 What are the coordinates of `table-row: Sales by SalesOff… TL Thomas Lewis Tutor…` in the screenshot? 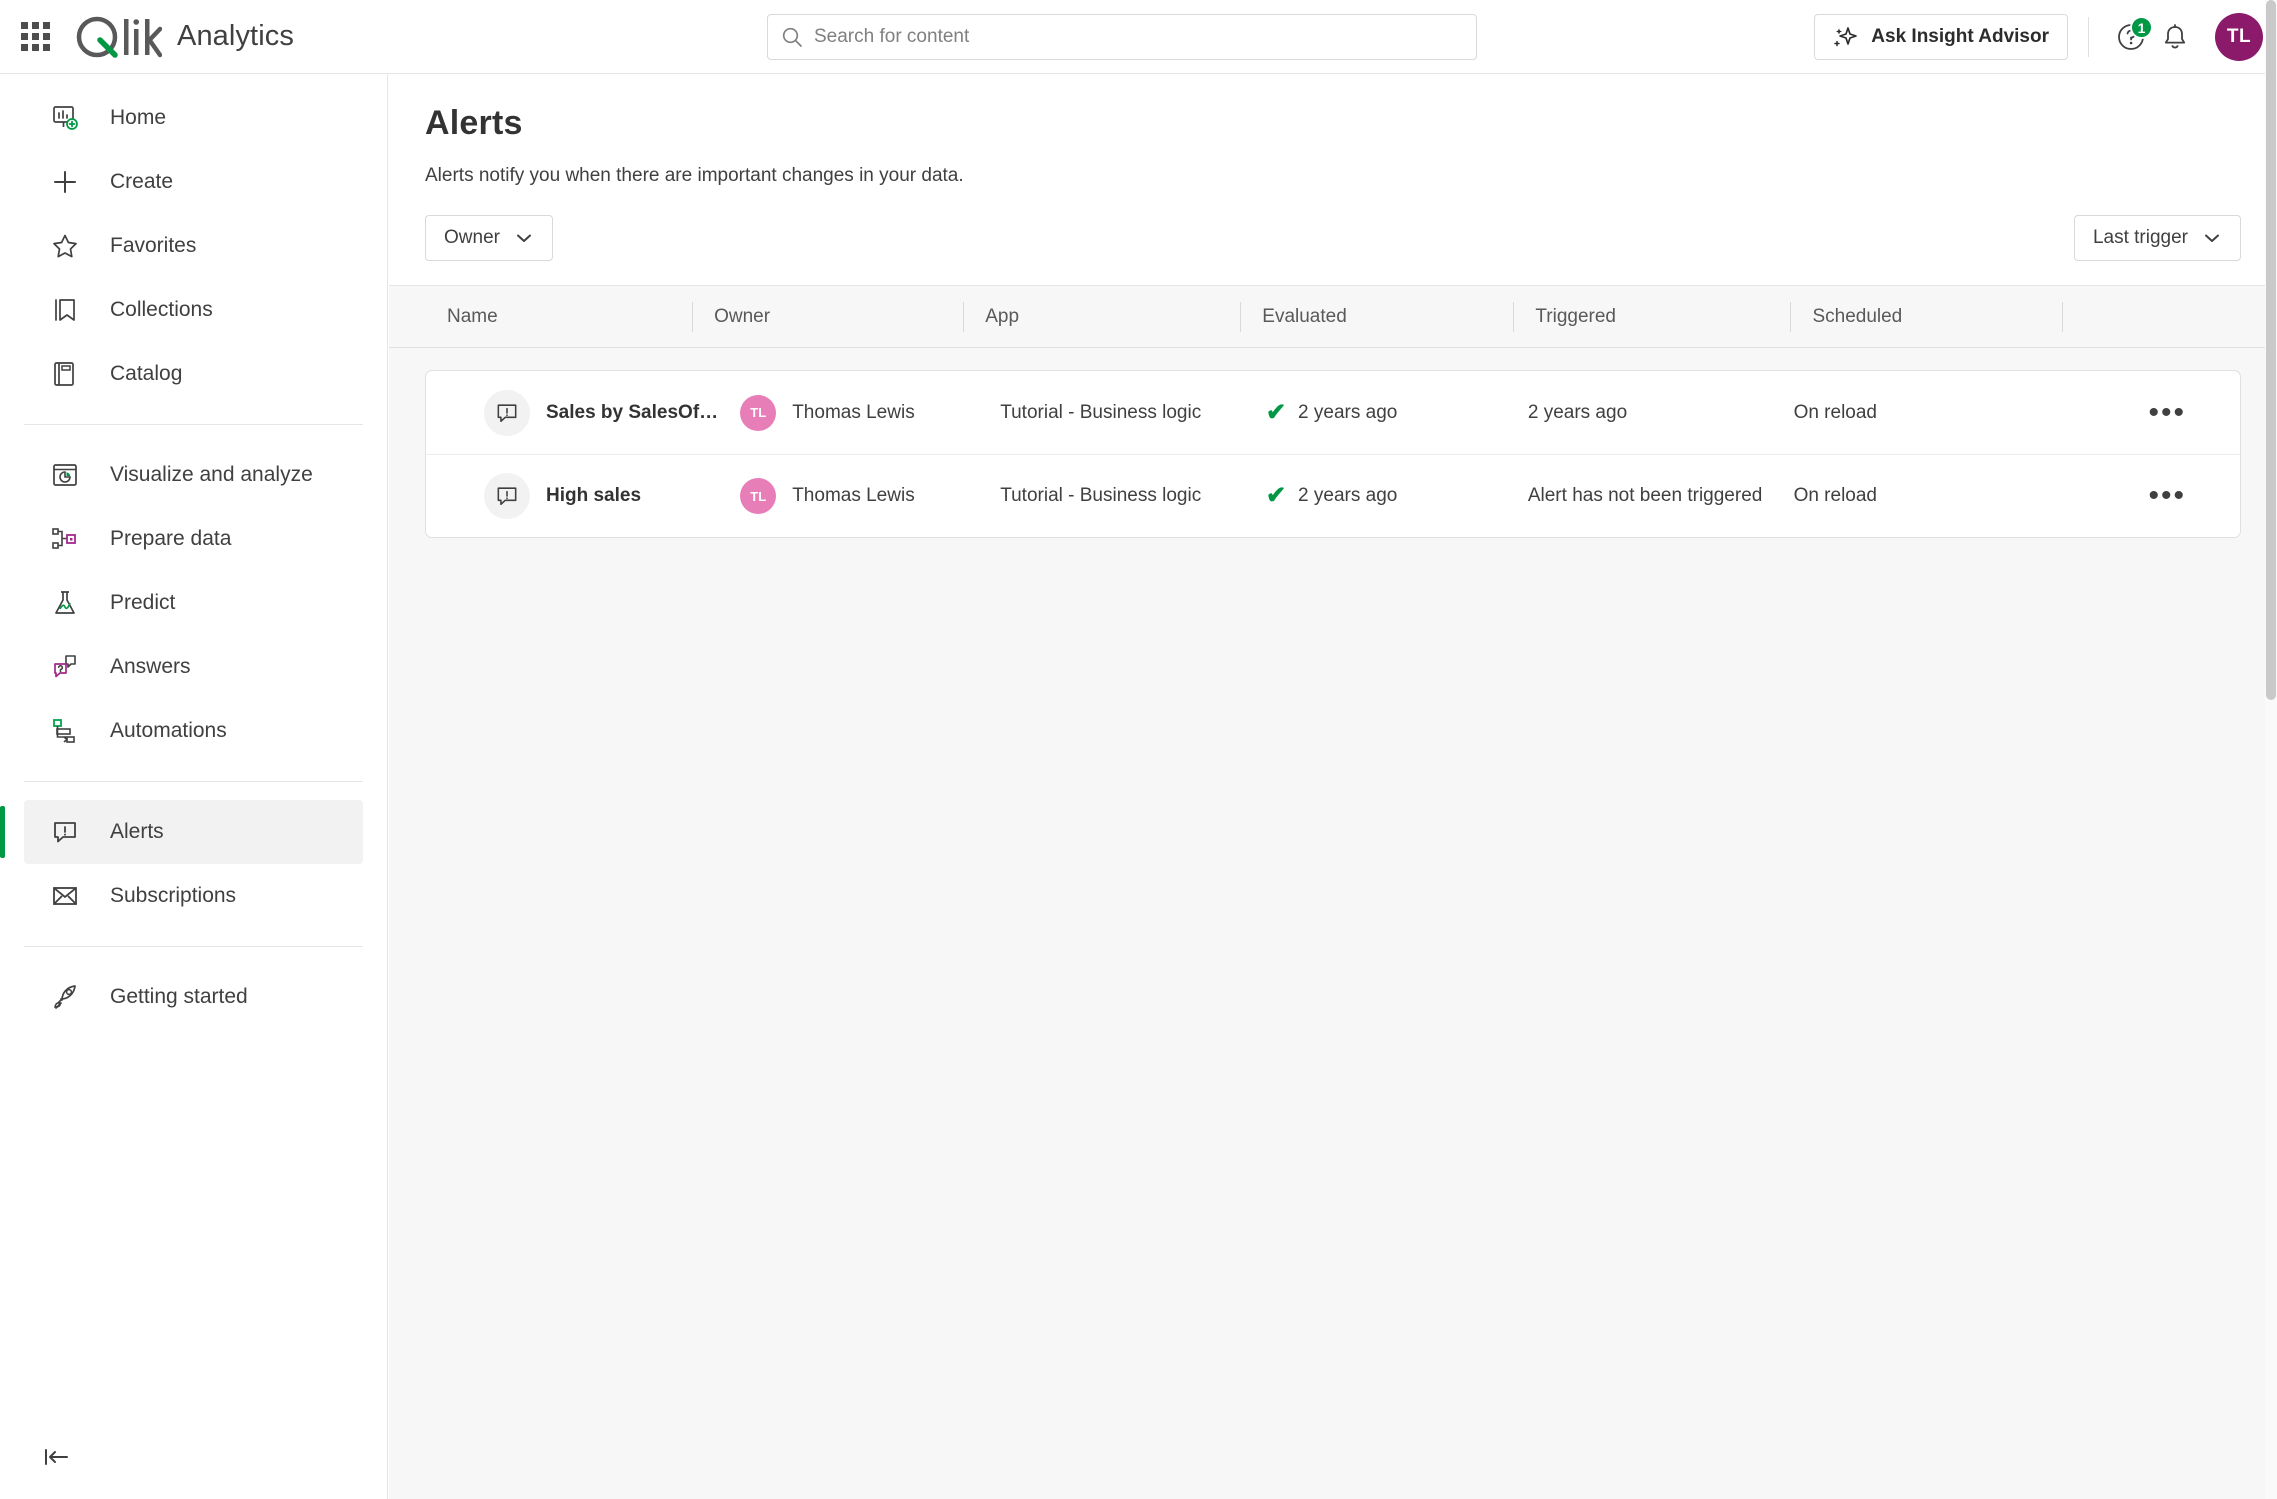 It's located at (1333, 412).